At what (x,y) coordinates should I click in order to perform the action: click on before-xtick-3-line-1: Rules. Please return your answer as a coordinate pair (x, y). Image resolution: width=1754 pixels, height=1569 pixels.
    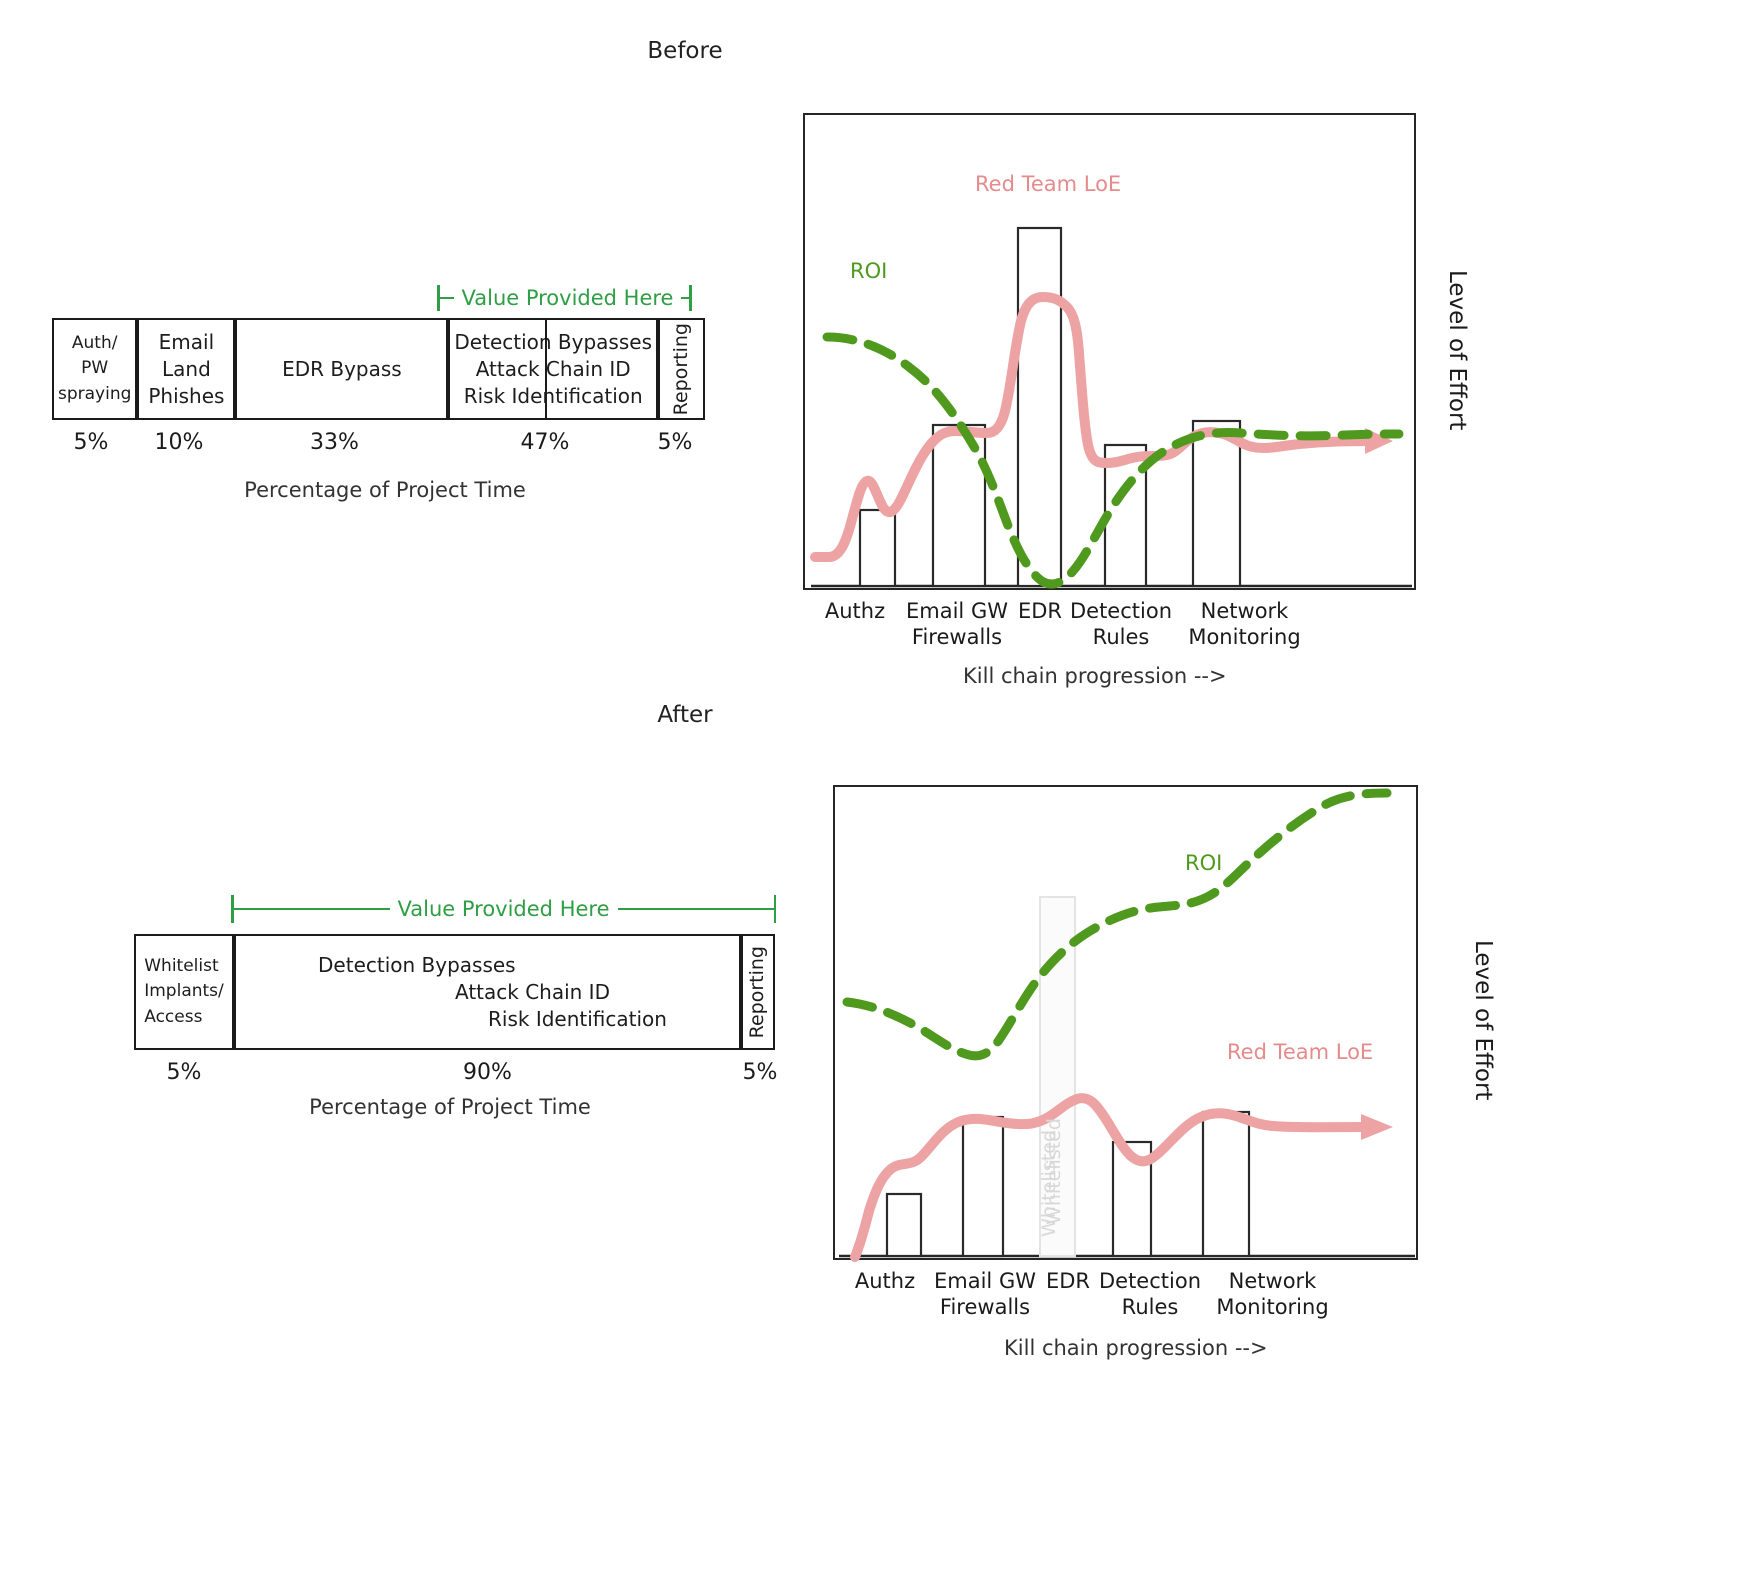
    Looking at the image, I should click on (1121, 637).